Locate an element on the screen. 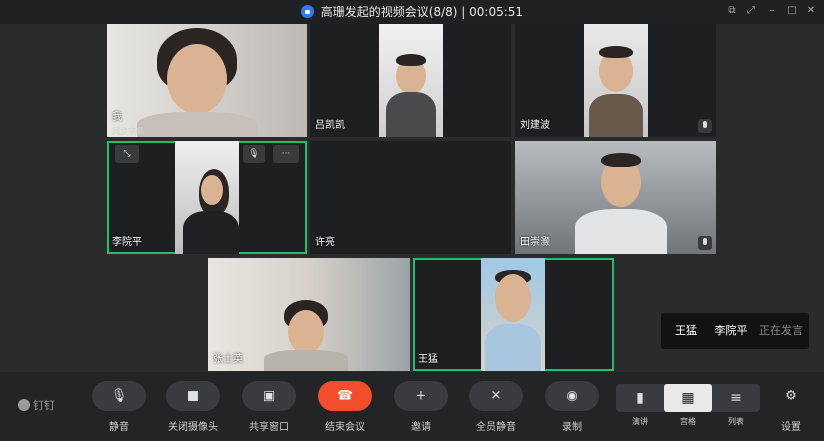  fullscreen-icon: ⤢ is located at coordinates (751, 11).